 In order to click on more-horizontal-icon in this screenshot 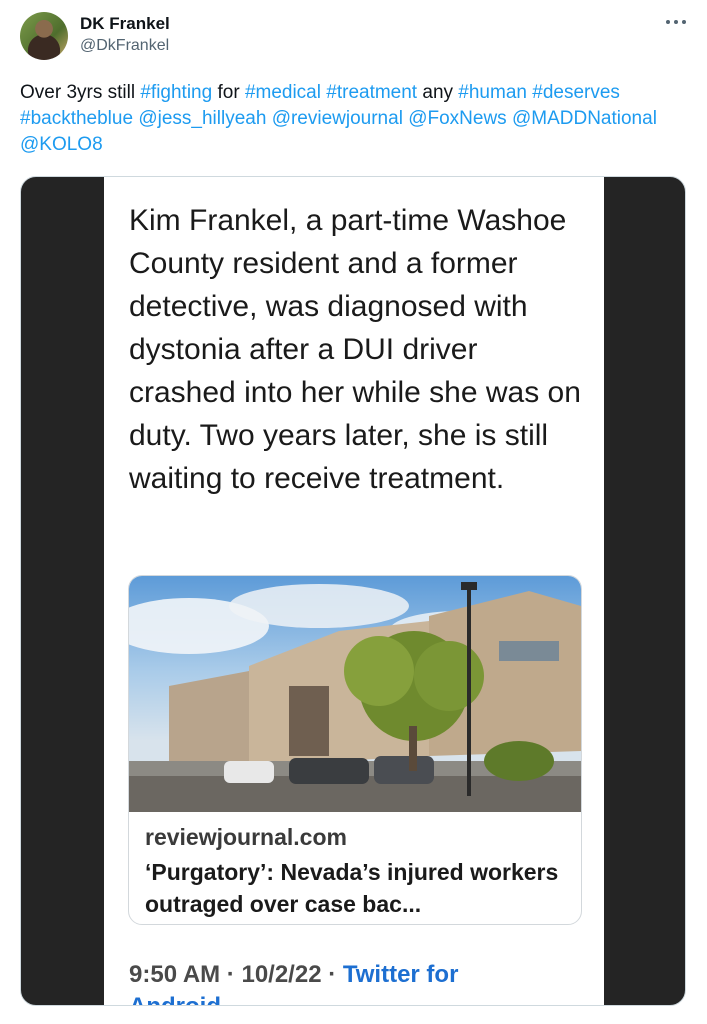, I will do `click(676, 22)`.